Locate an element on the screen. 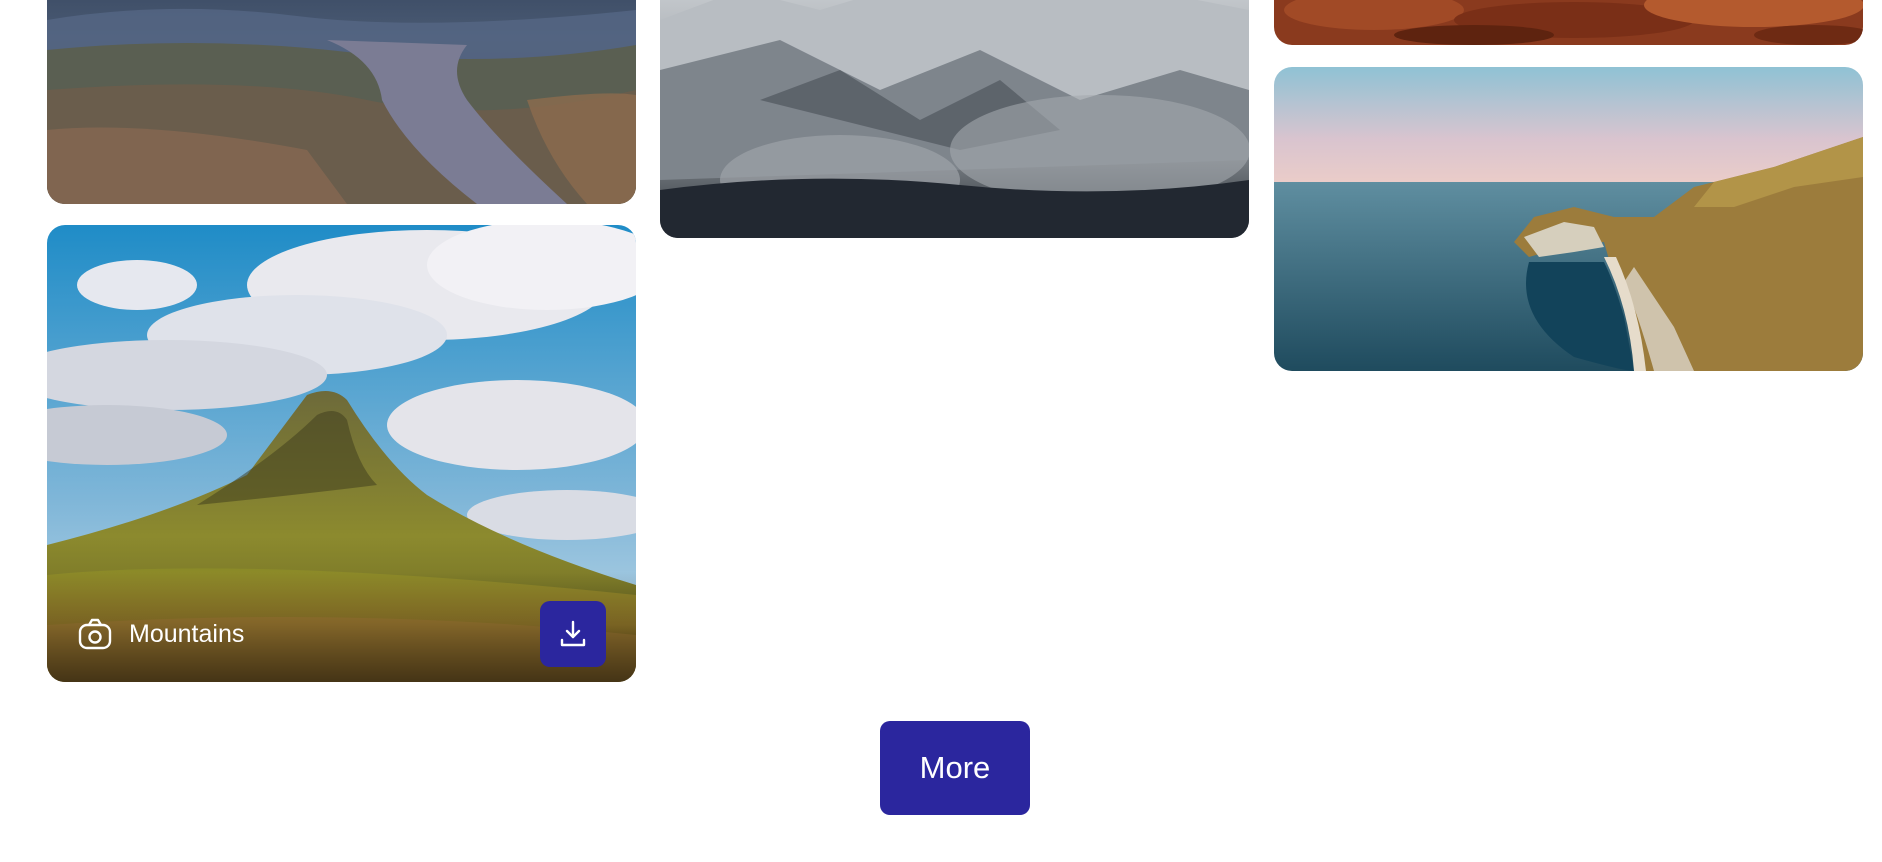 This screenshot has width=1882, height=862. photo-path-image is located at coordinates (341, 102).